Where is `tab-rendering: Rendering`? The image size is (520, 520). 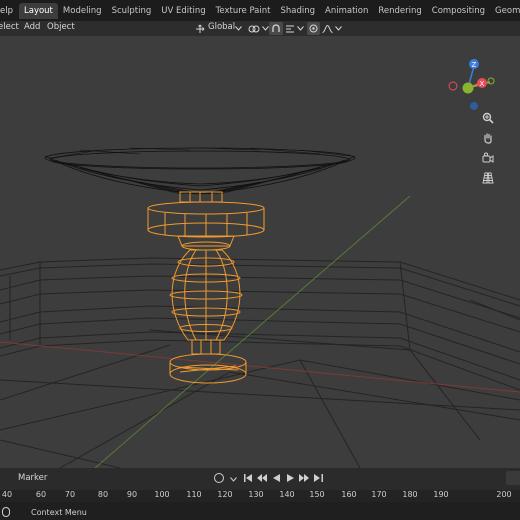
tab-rendering: Rendering is located at coordinates (399, 11).